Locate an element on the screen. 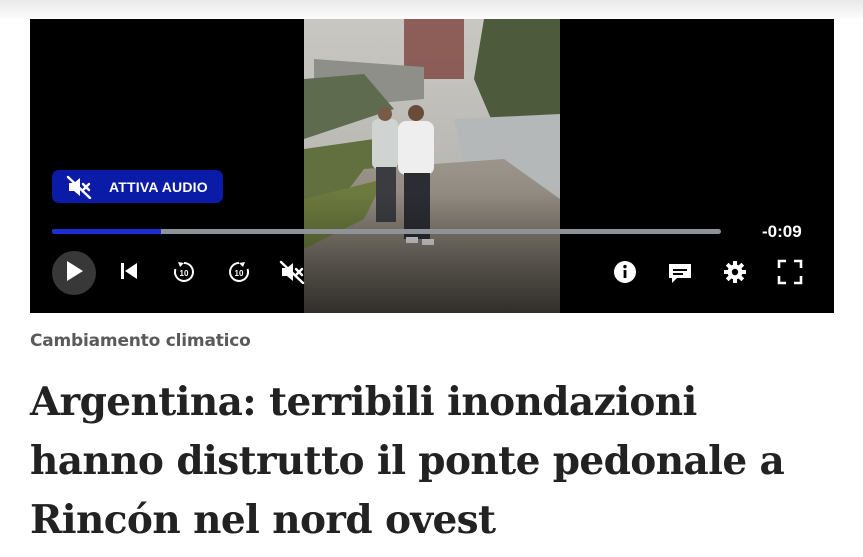  progress-bar is located at coordinates (386, 231).